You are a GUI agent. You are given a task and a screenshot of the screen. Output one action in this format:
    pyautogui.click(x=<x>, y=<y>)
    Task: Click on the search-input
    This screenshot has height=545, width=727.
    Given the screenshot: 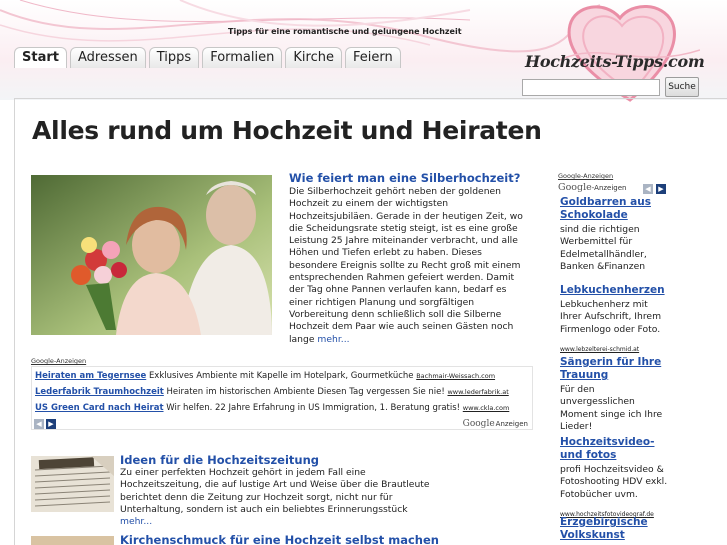 What is the action you would take?
    pyautogui.click(x=591, y=87)
    